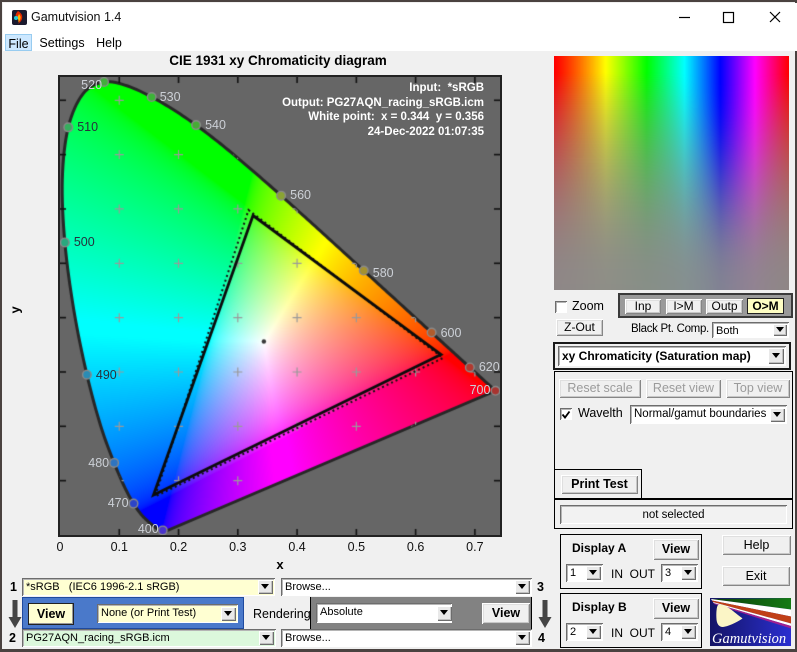  What do you see at coordinates (749, 638) in the screenshot?
I see `svg-text: Gamutvision` at bounding box center [749, 638].